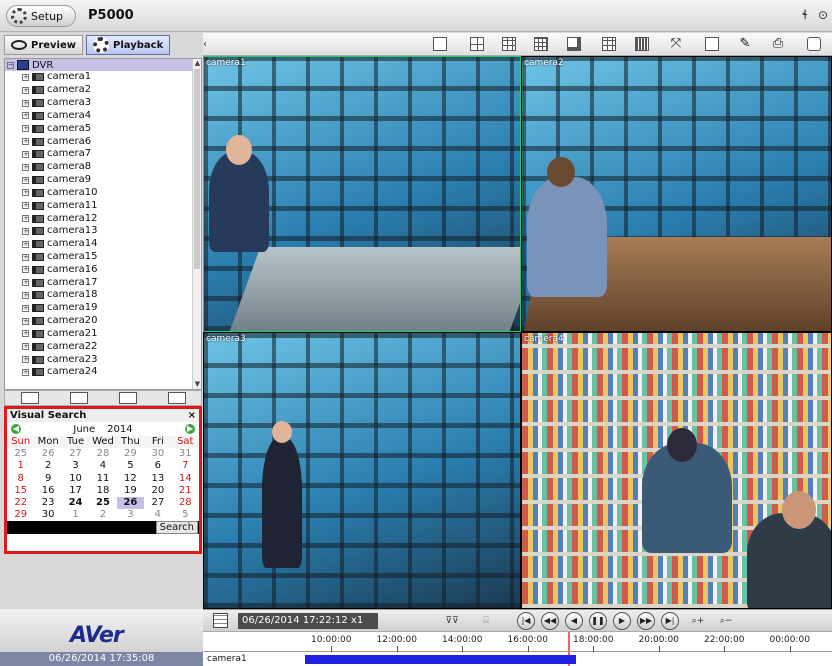 Image resolution: width=832 pixels, height=666 pixels. Describe the element at coordinates (440, 44) in the screenshot. I see `layout-1-icon` at that location.